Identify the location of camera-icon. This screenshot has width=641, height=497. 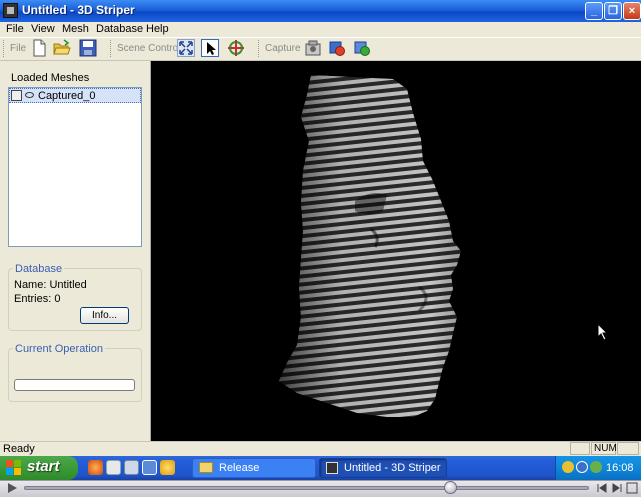
(313, 48).